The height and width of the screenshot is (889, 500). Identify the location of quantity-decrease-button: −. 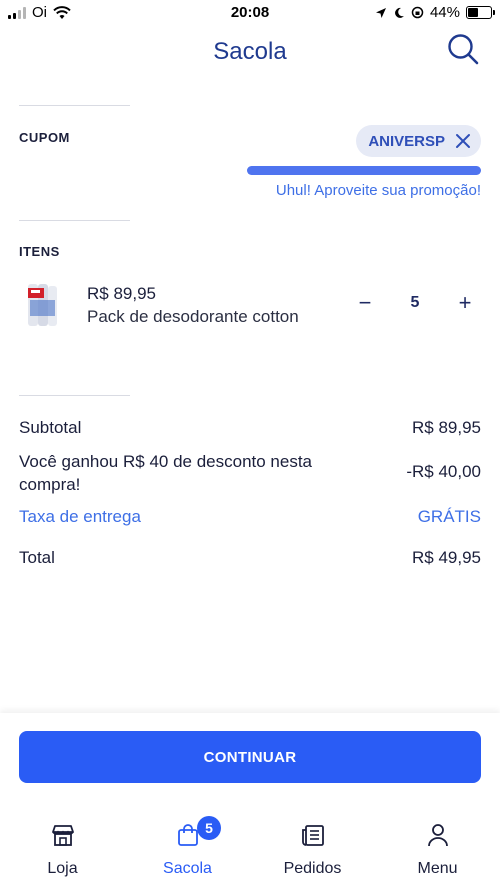
(365, 304).